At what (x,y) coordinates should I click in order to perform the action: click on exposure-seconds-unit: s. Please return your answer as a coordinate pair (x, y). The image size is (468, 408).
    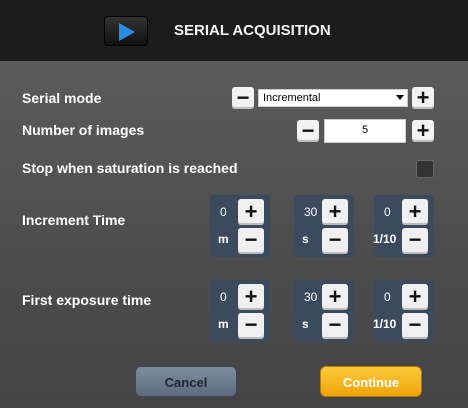
    Looking at the image, I should click on (305, 324).